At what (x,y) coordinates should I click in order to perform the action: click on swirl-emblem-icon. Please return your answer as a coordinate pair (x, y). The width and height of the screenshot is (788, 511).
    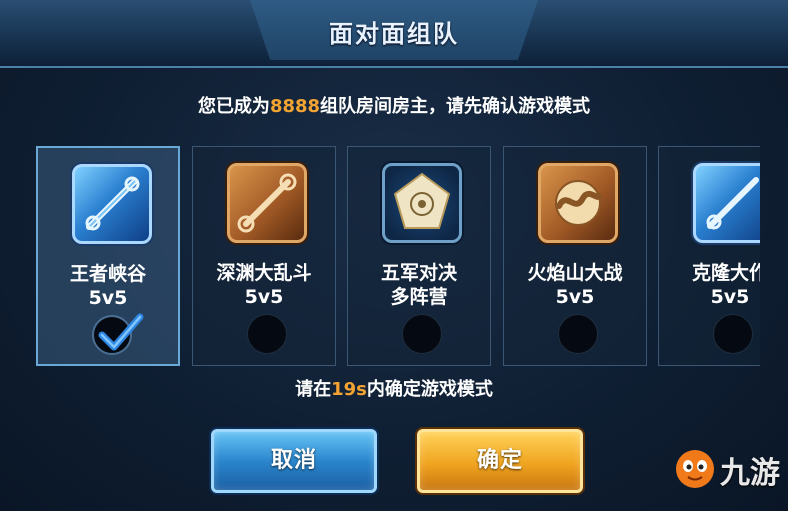
    Looking at the image, I should click on (578, 203).